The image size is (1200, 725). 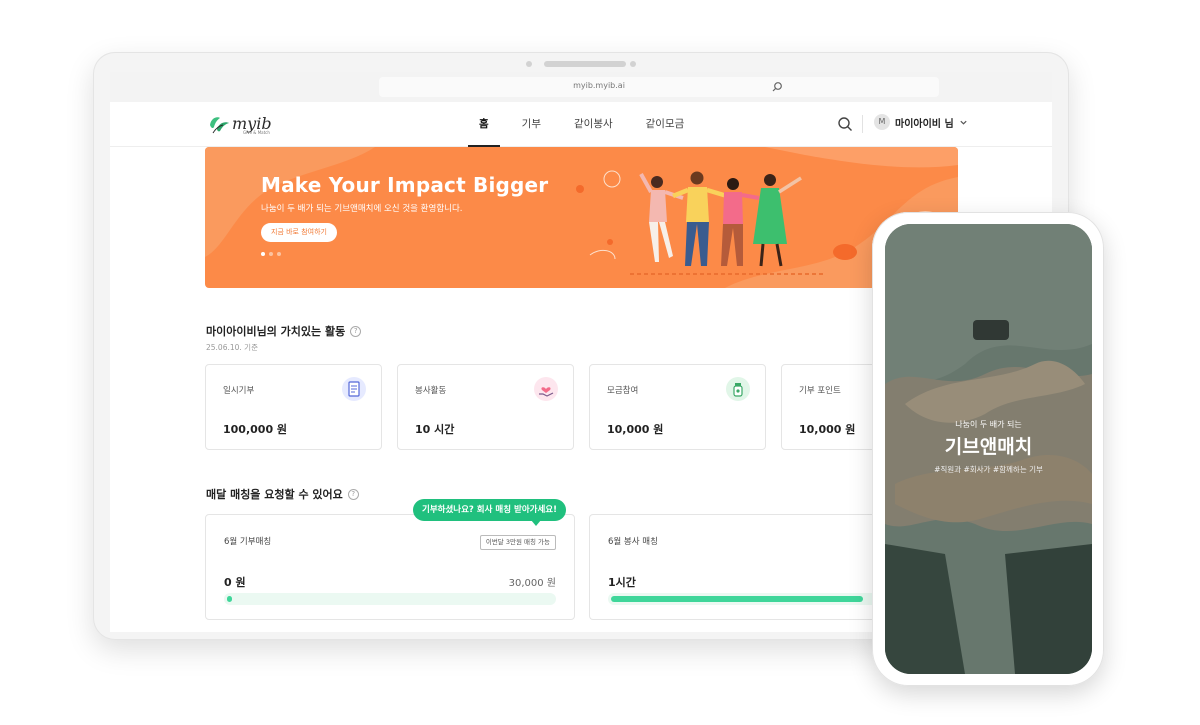 I want to click on avatar: M, so click(x=882, y=122).